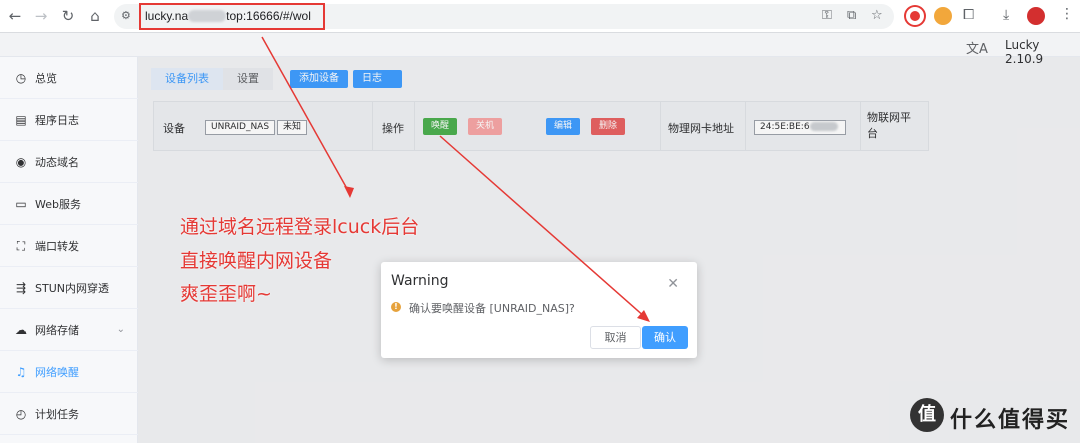 This screenshot has height=443, width=1080. I want to click on cancel-button: 取消, so click(615, 337).